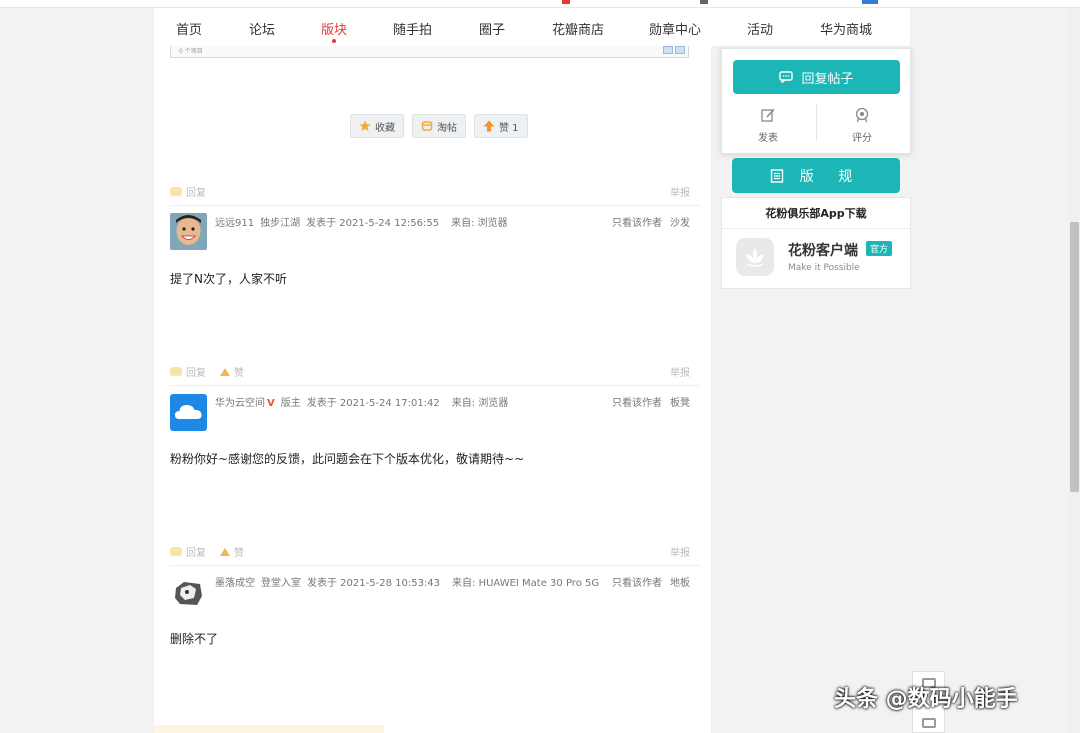  I want to click on watermark: 头条 @数码小能手, so click(926, 699).